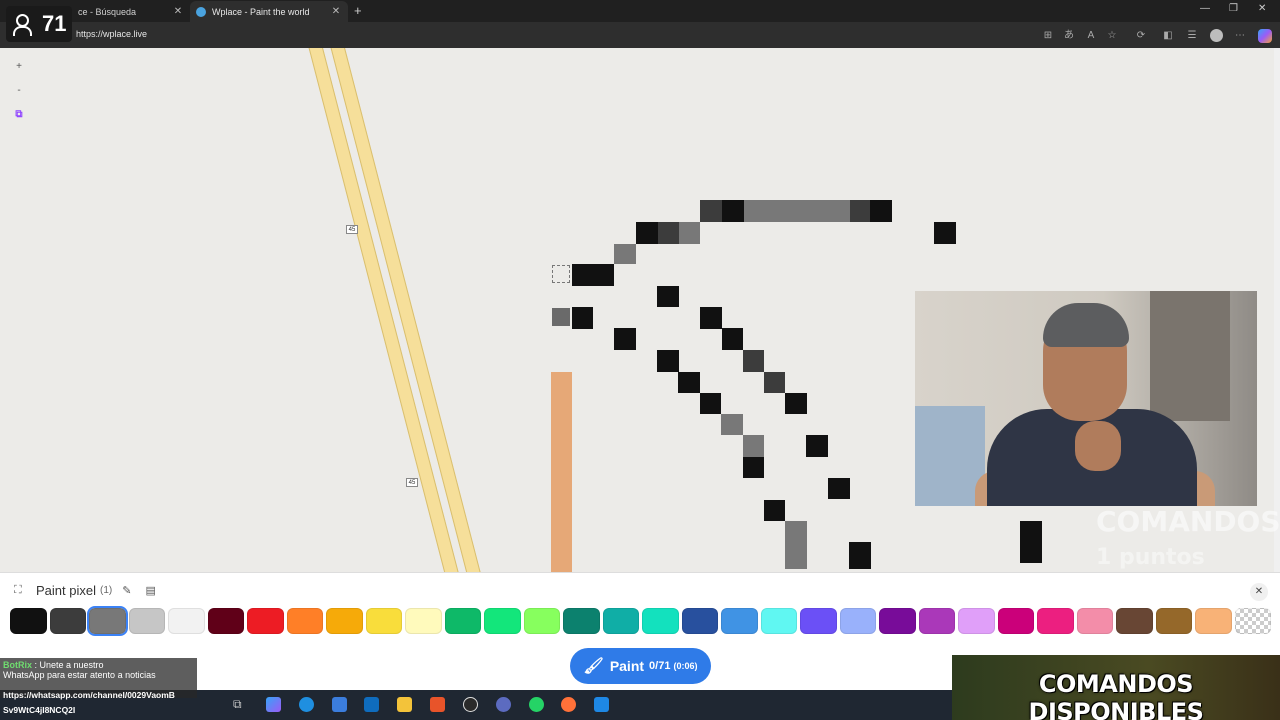  I want to click on chat-link: https://whatsapp.com/channel/0029VaomB, so click(89, 695).